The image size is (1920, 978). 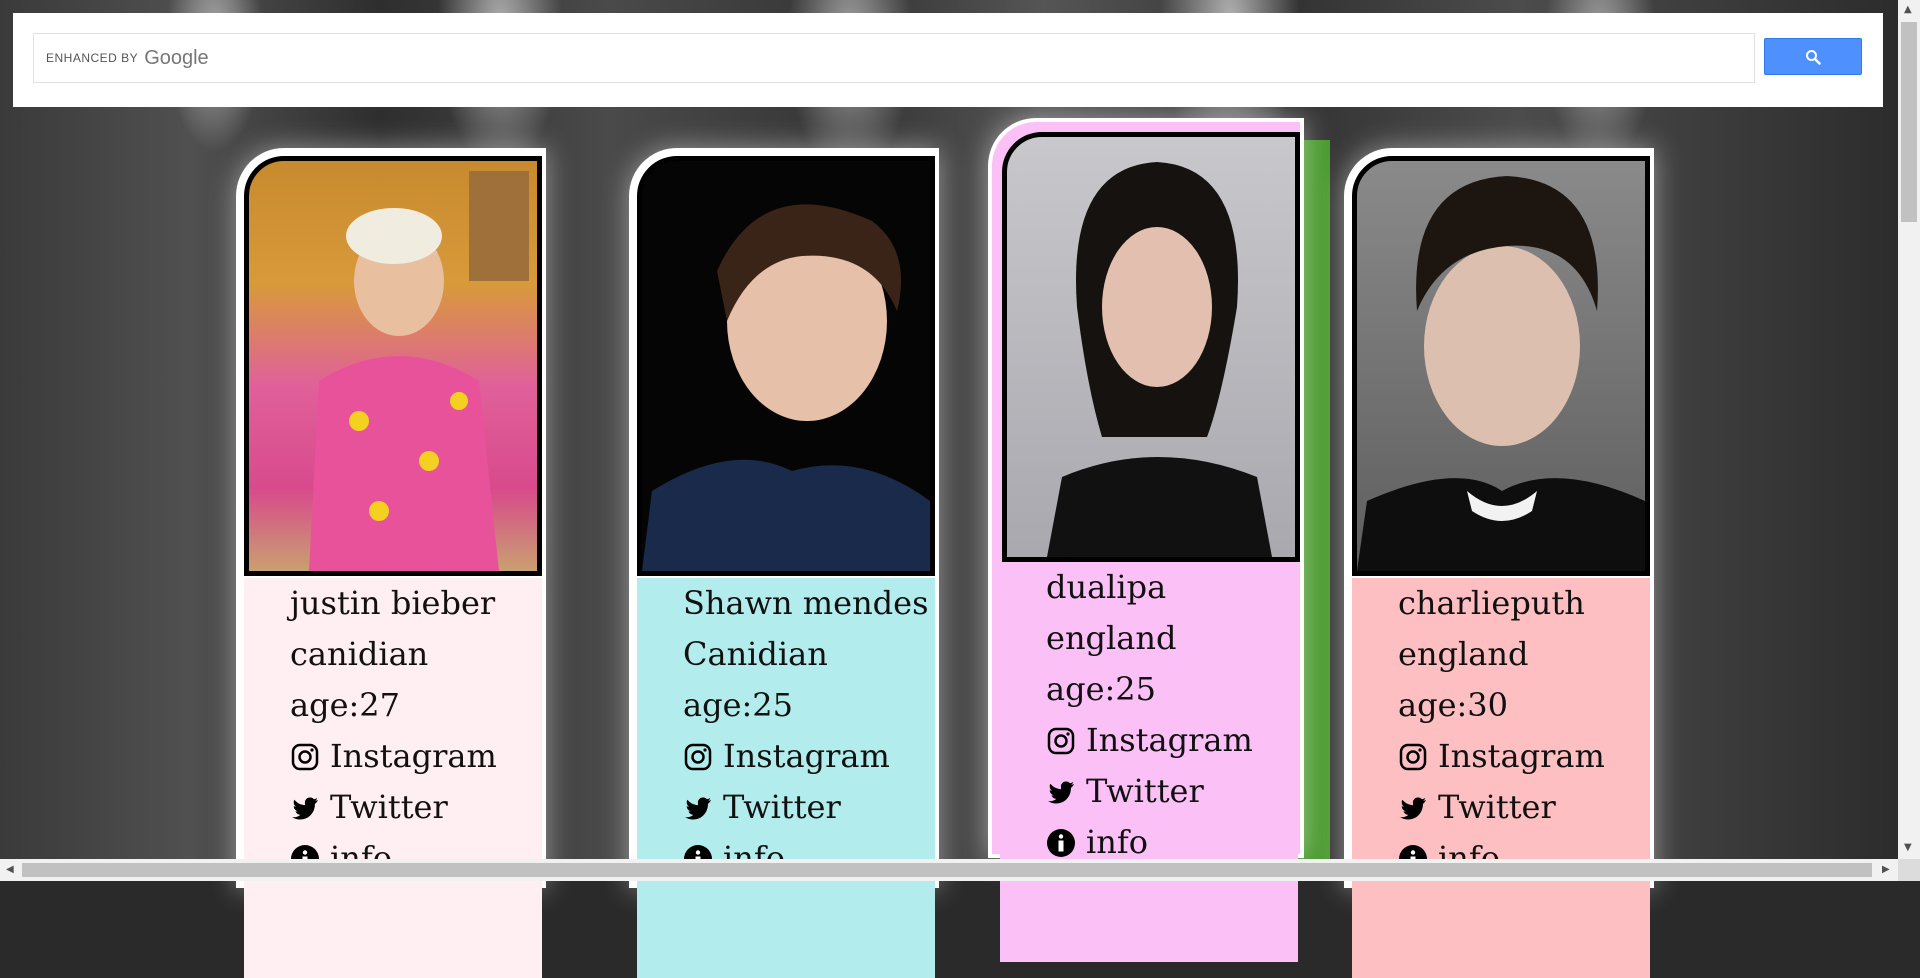 What do you see at coordinates (1909, 429) in the screenshot?
I see `vertical-scrollbar: ▲ ▼` at bounding box center [1909, 429].